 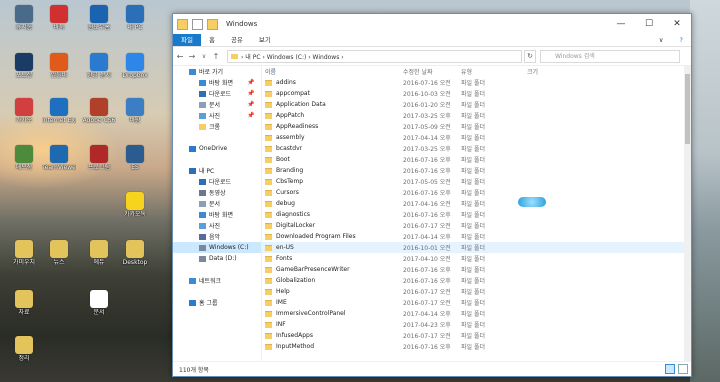 What do you see at coordinates (59, 253) in the screenshot?
I see `desktop-icon: 뉴스` at bounding box center [59, 253].